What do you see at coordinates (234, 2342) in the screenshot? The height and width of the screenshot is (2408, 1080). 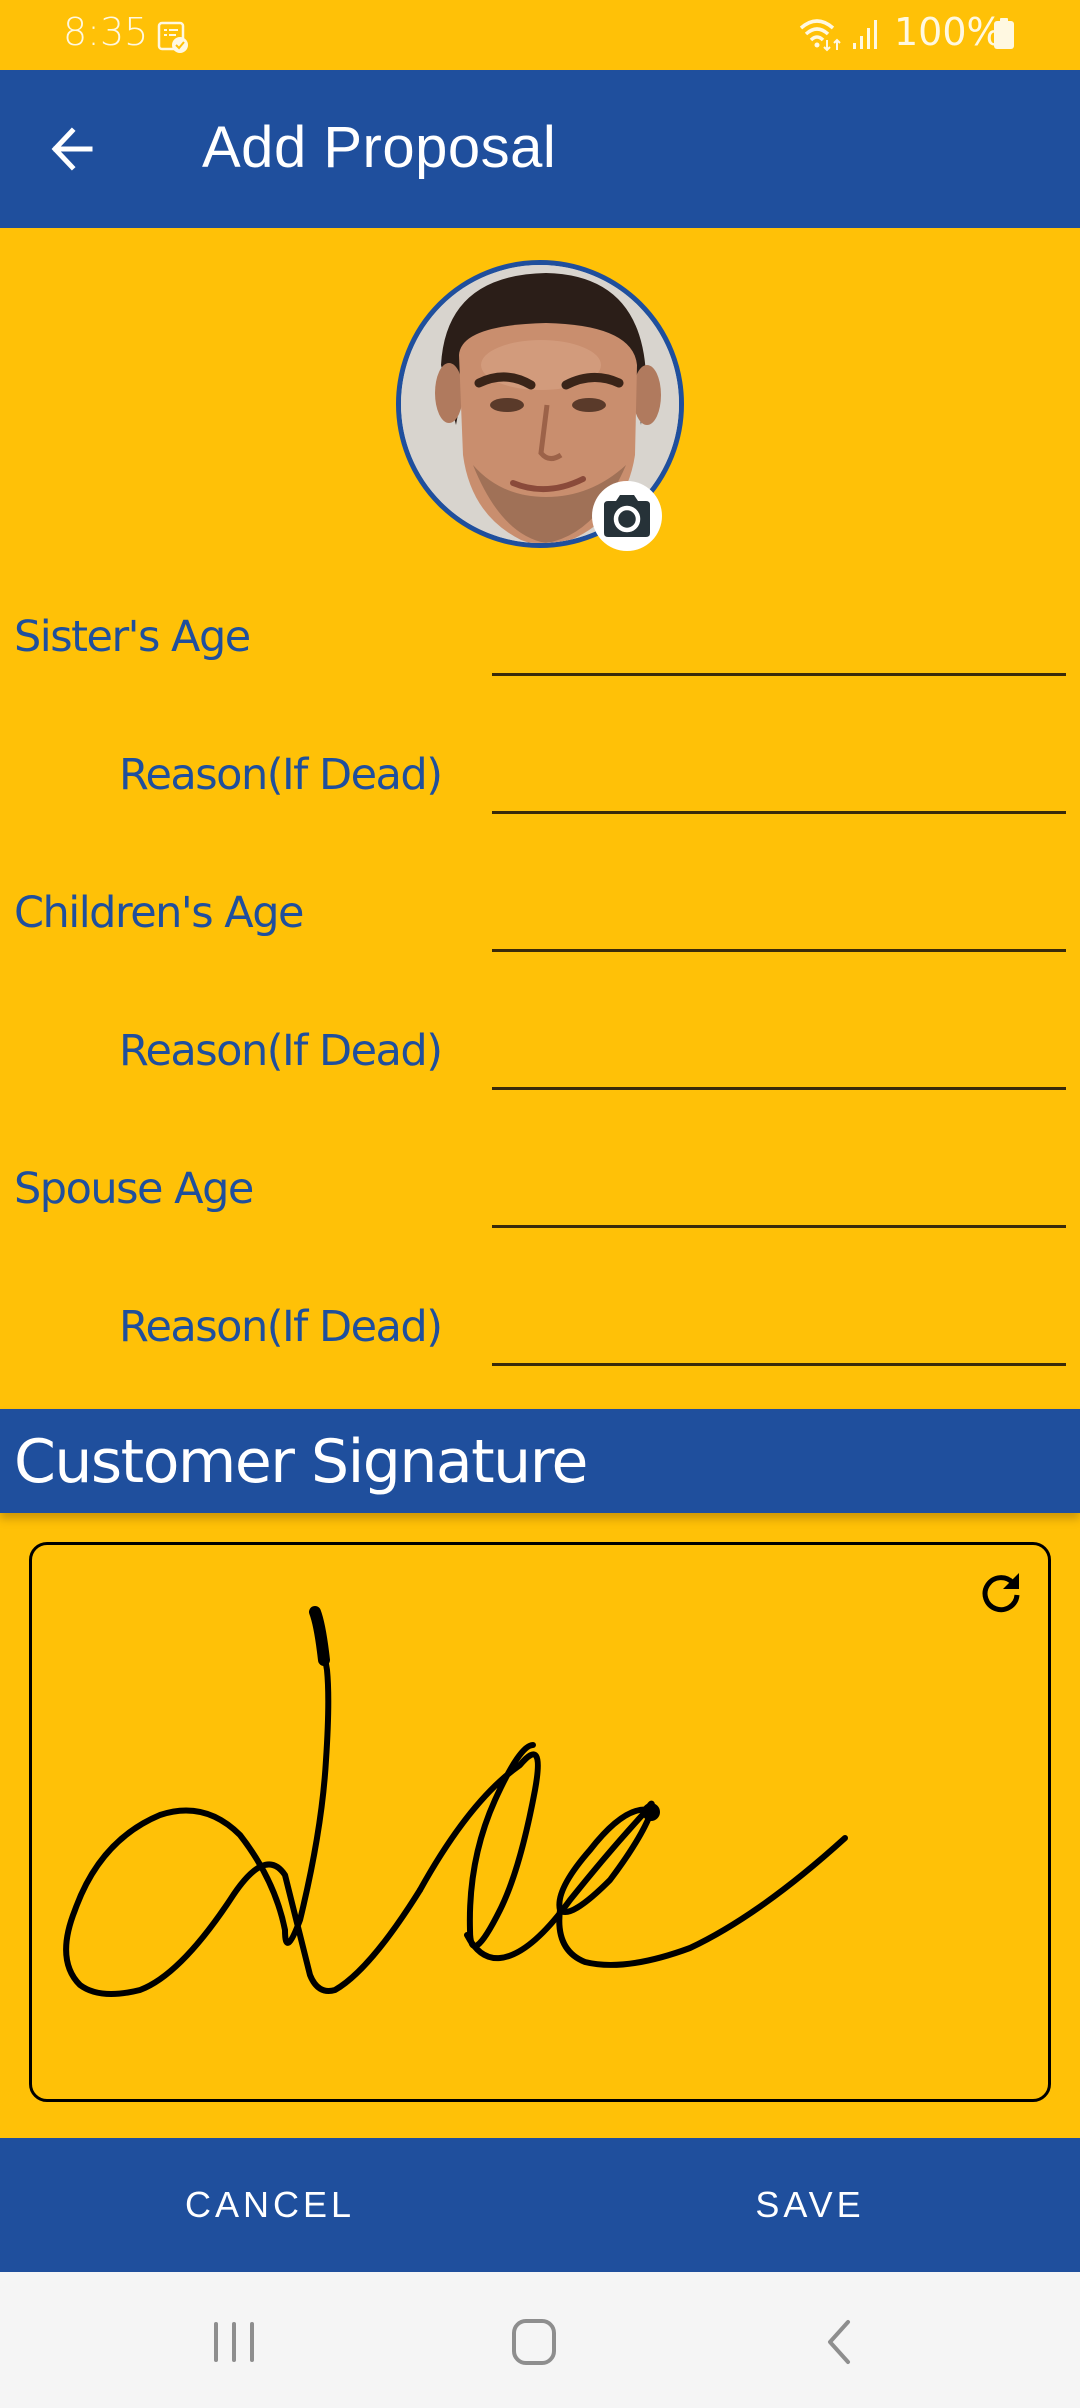 I see `recent-apps-icon` at bounding box center [234, 2342].